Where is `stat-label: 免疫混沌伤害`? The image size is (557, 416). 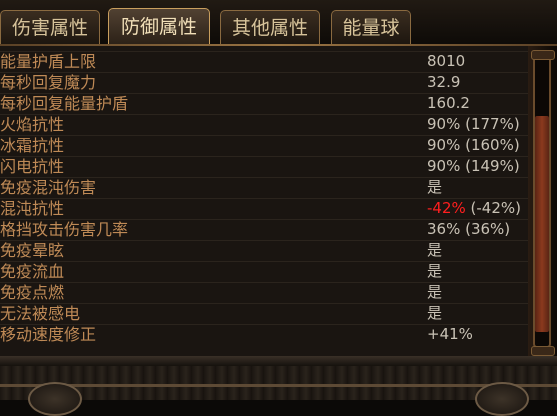
stat-label: 免疫混沌伤害 is located at coordinates (48, 187).